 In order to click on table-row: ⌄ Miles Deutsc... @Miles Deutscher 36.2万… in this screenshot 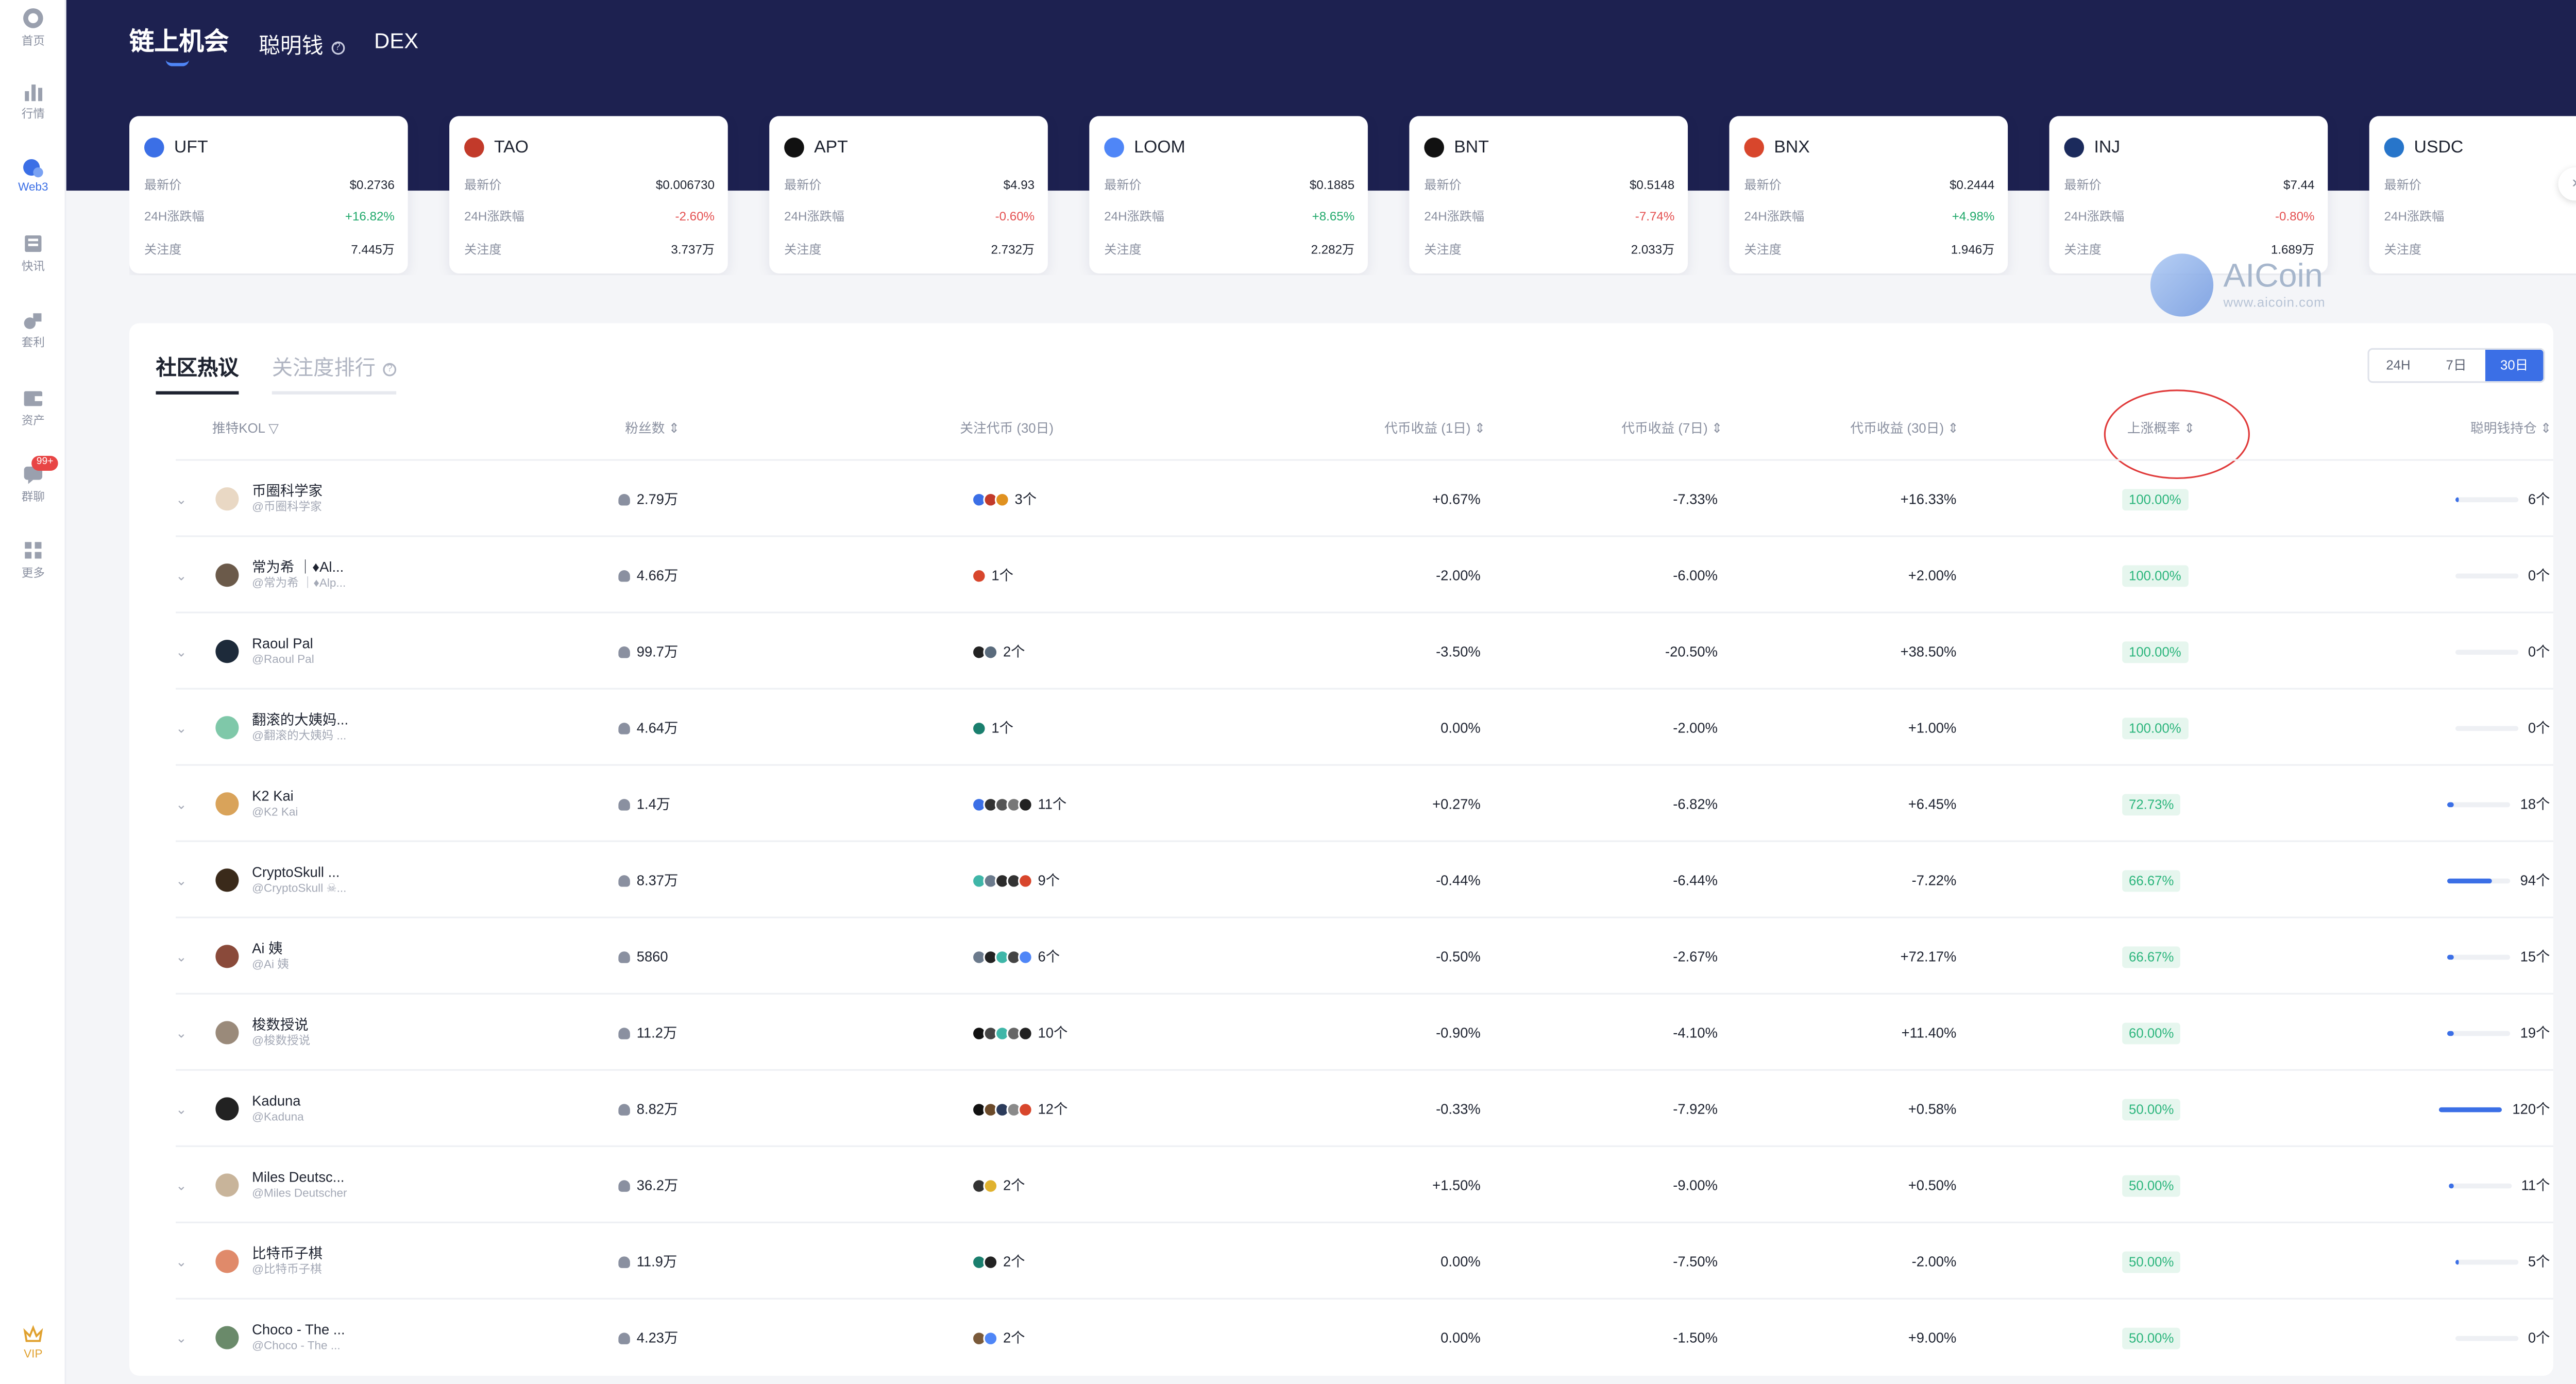, I will do `click(1364, 1184)`.